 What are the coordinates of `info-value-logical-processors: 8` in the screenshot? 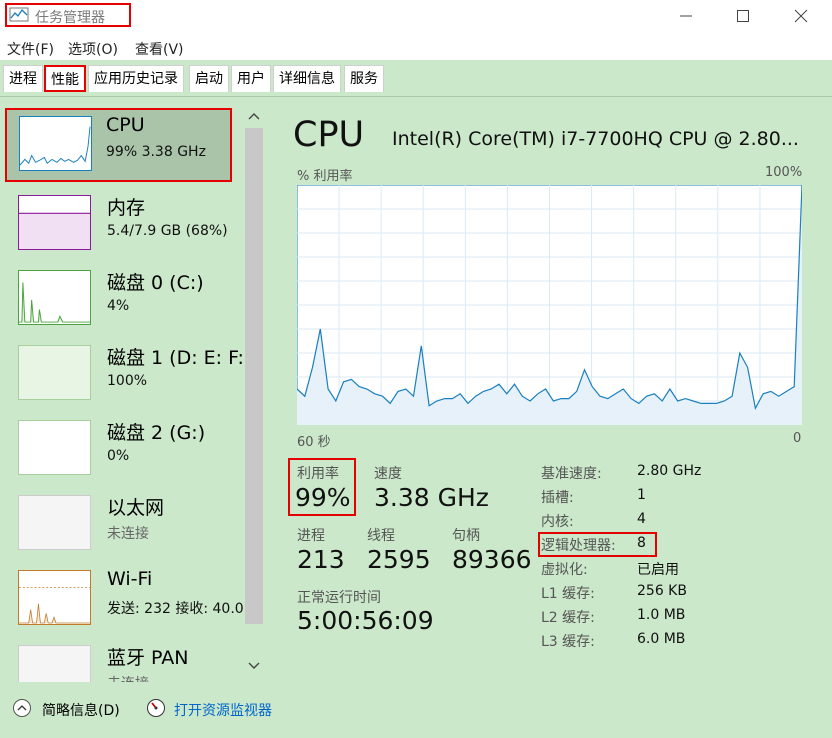 It's located at (641, 543).